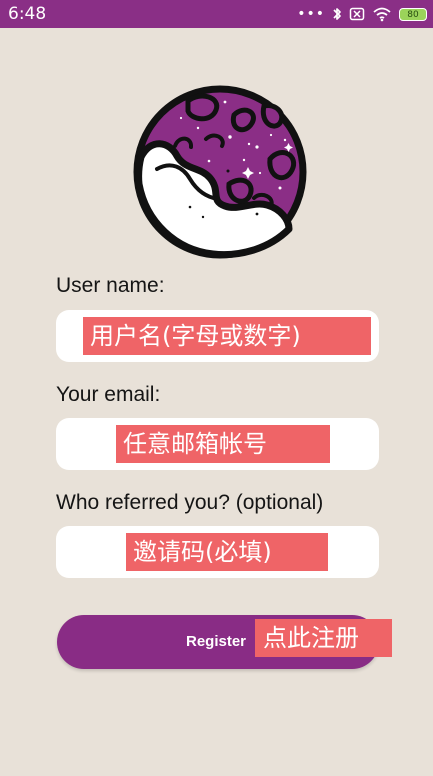 The image size is (433, 776). I want to click on sim-icon, so click(357, 14).